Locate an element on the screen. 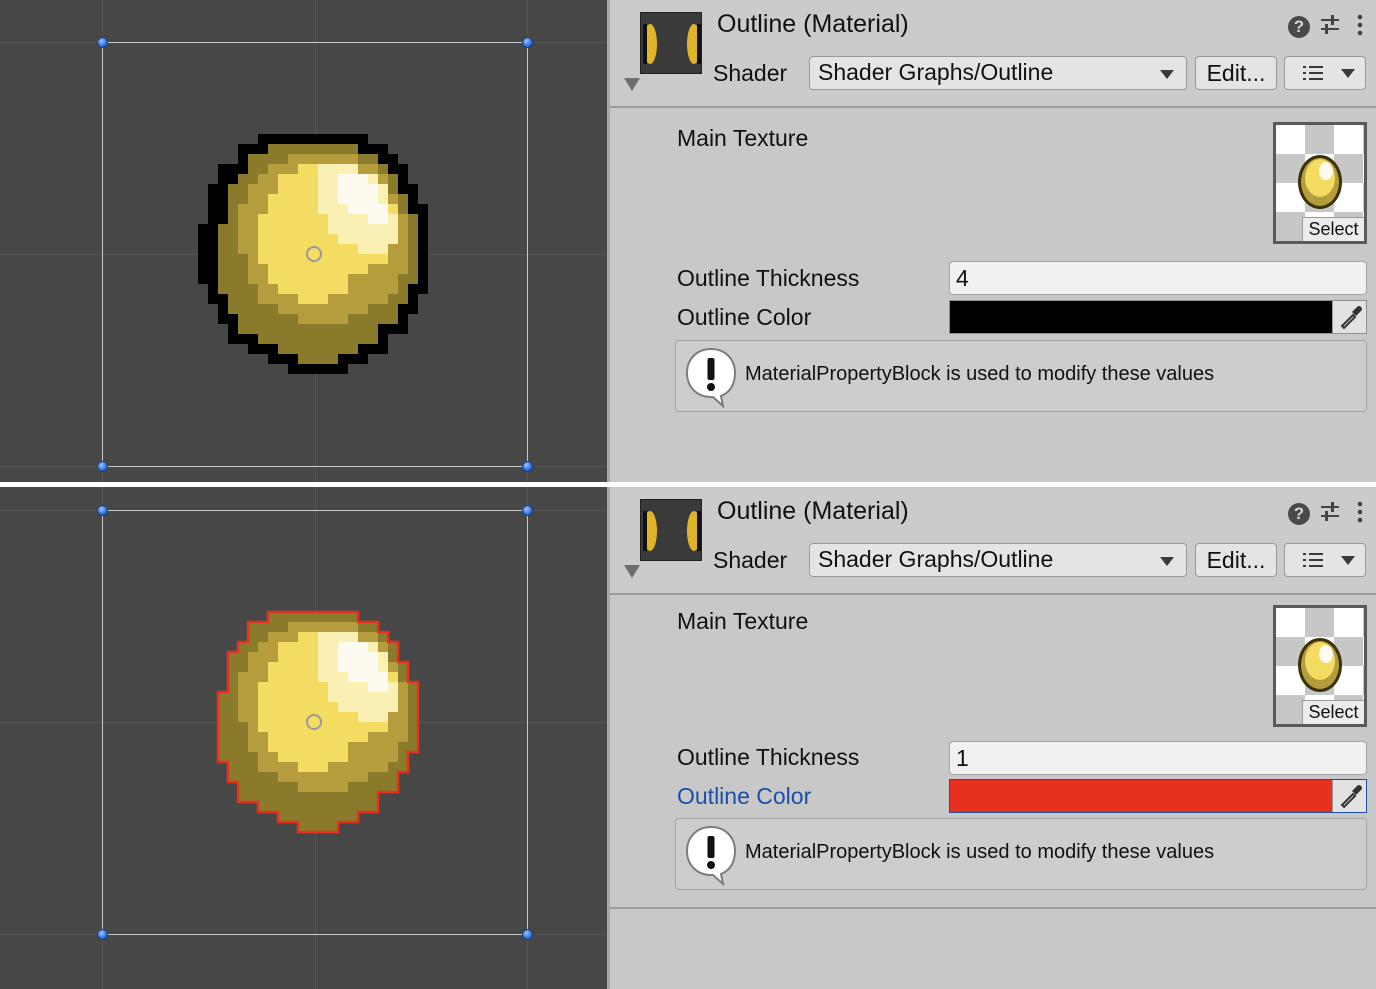  outline-thickness-input: 1 is located at coordinates (1158, 758).